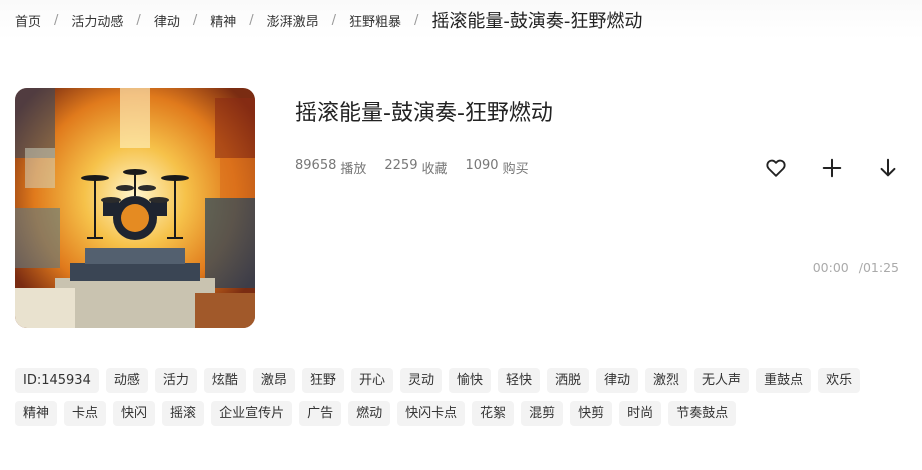 Image resolution: width=922 pixels, height=470 pixels. Describe the element at coordinates (830, 267) in the screenshot. I see `current-time: 00:00` at that location.